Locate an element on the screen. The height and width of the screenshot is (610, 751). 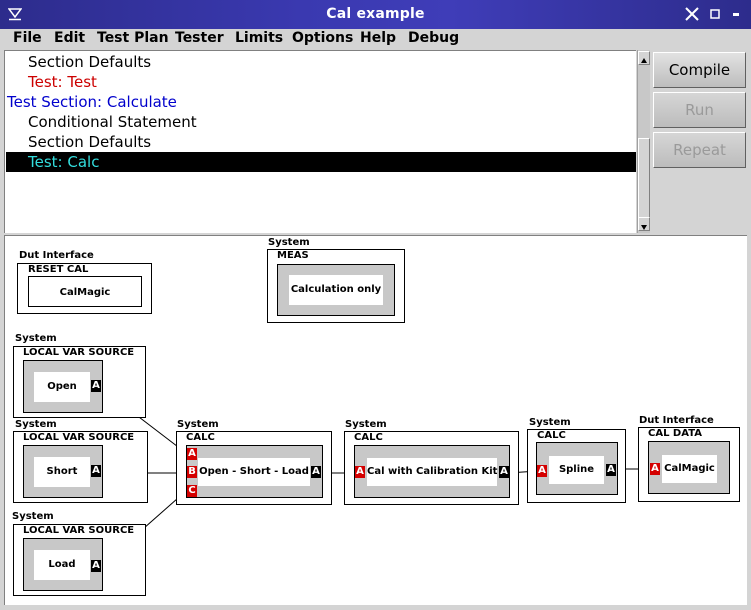
meas-block: MEAS Calculation only is located at coordinates (336, 286).